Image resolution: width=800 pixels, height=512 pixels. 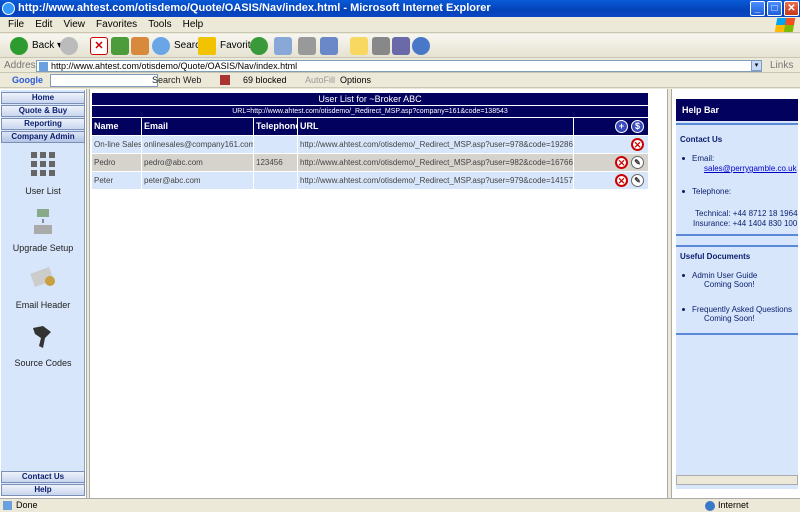 What do you see at coordinates (733, 505) in the screenshot?
I see `zone-text: Internet` at bounding box center [733, 505].